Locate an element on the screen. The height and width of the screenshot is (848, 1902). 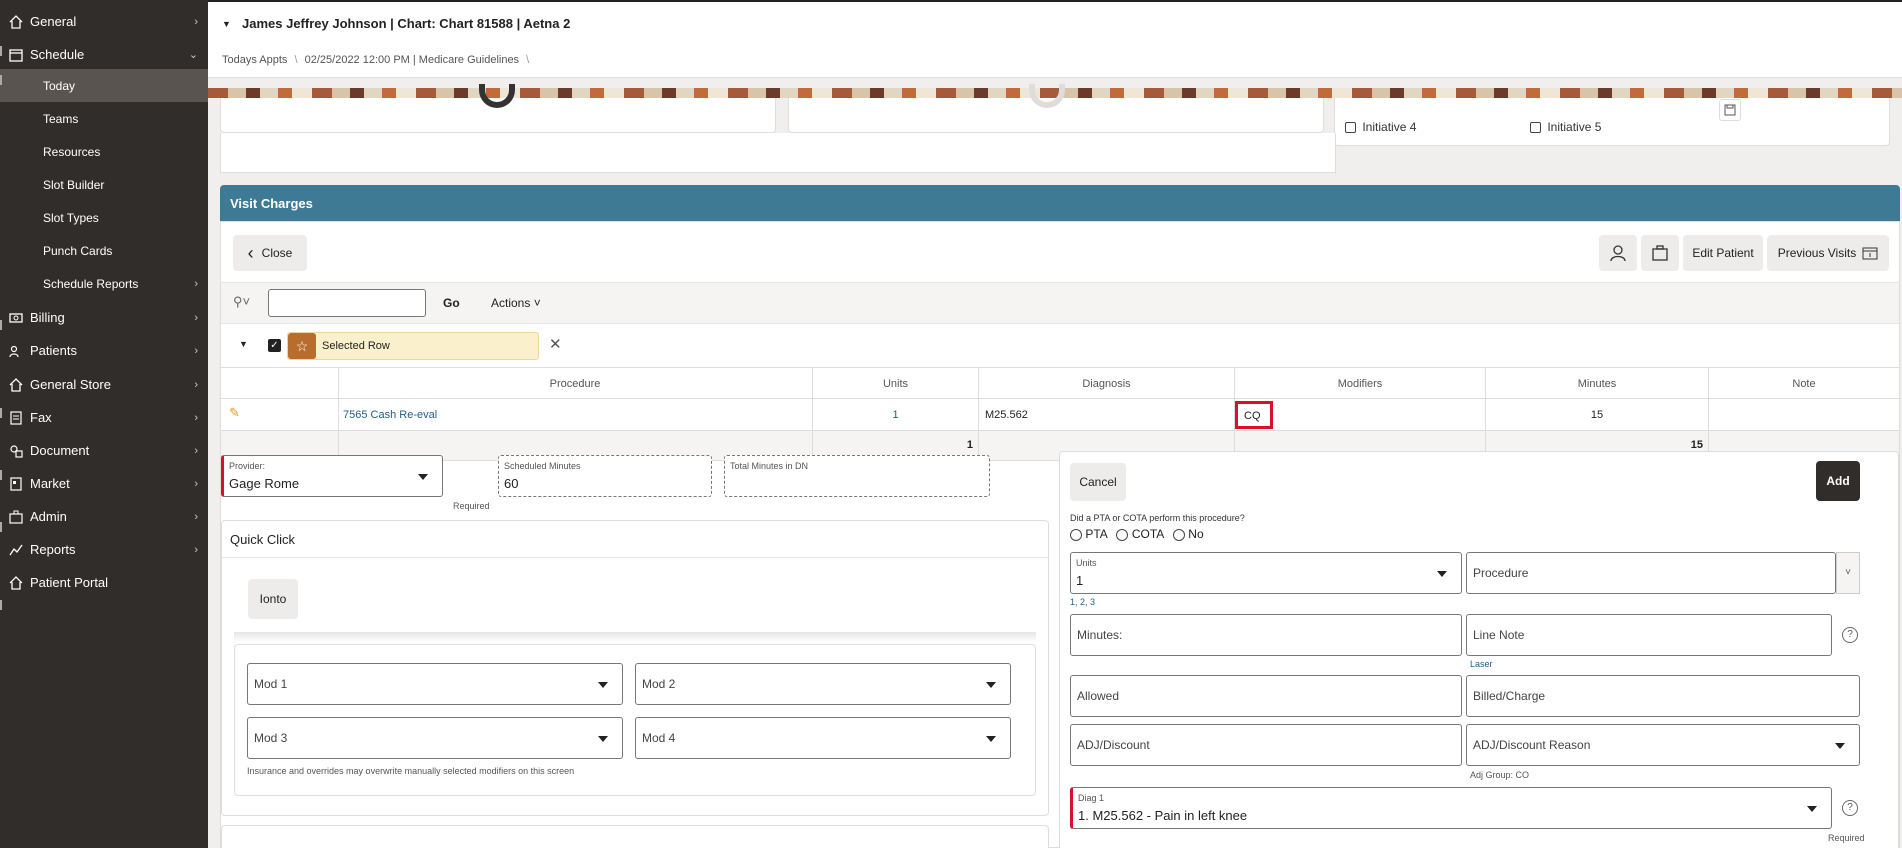
add-button: Add is located at coordinates (1838, 481).